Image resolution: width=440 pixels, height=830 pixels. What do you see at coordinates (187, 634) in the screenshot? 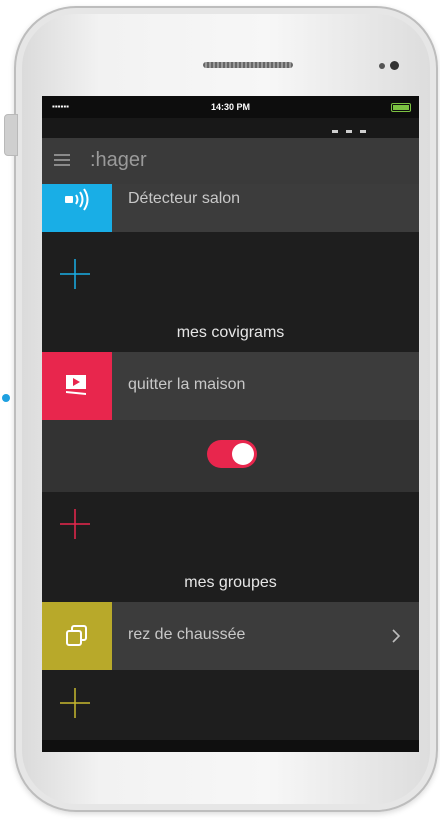
I see `group-label: rez de chaussée` at bounding box center [187, 634].